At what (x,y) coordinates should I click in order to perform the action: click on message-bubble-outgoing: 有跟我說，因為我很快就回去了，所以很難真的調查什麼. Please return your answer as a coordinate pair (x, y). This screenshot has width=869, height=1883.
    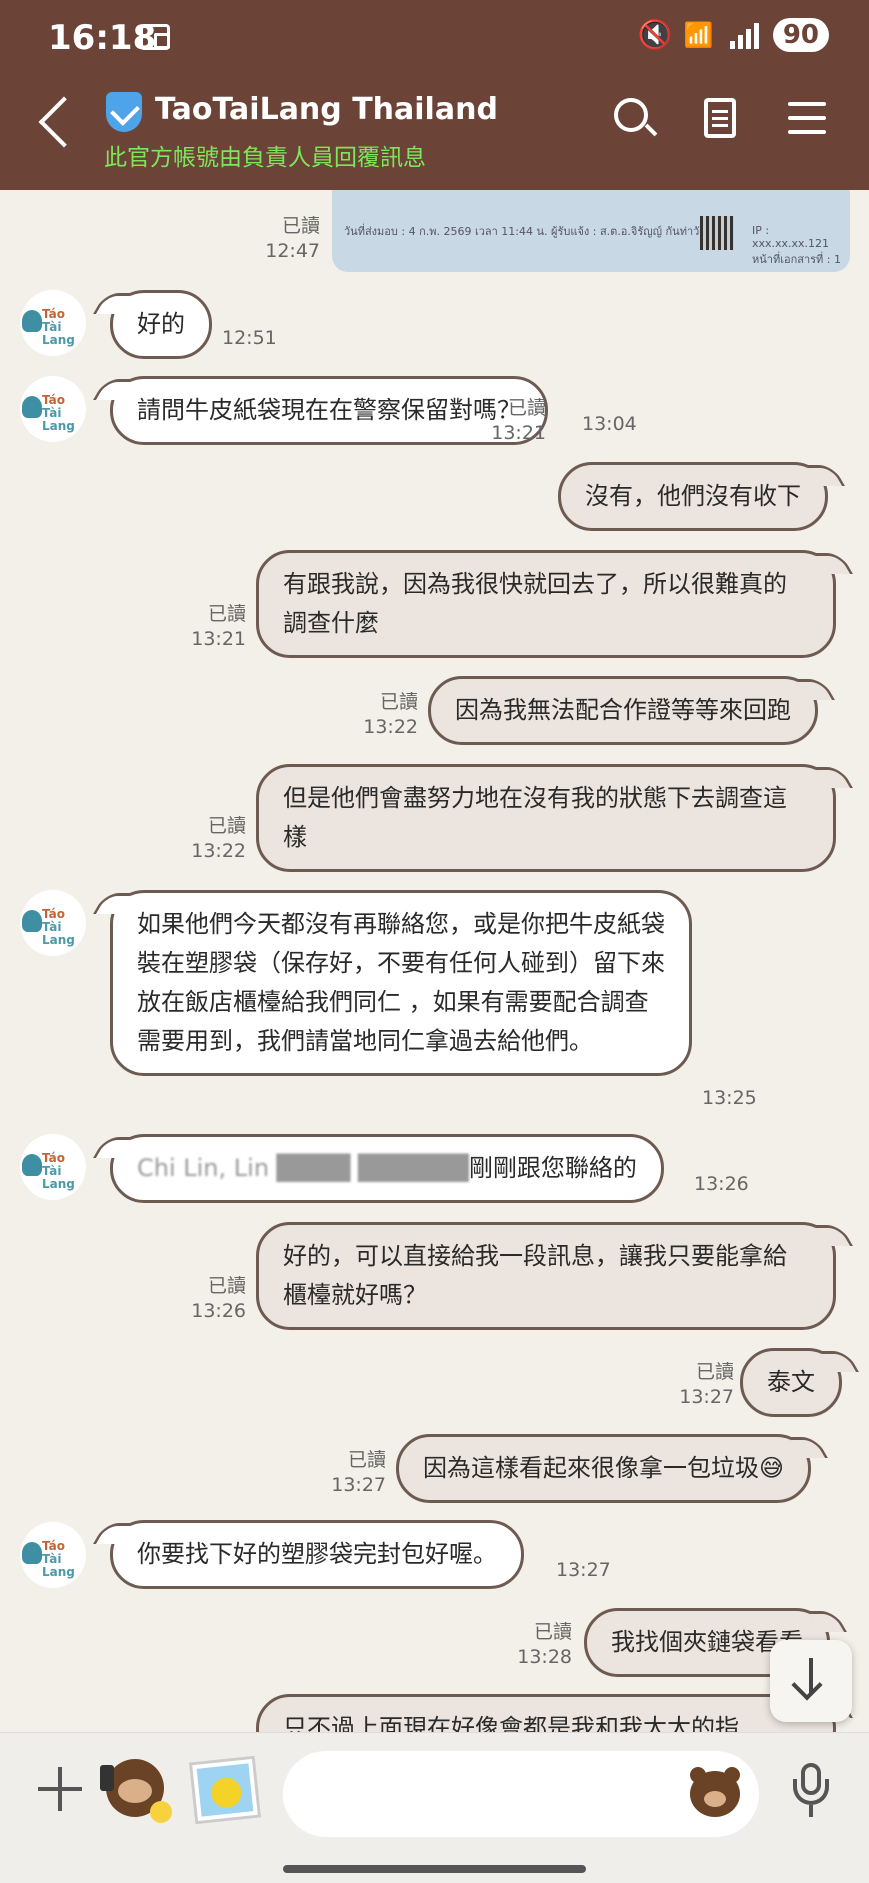
    Looking at the image, I should click on (546, 604).